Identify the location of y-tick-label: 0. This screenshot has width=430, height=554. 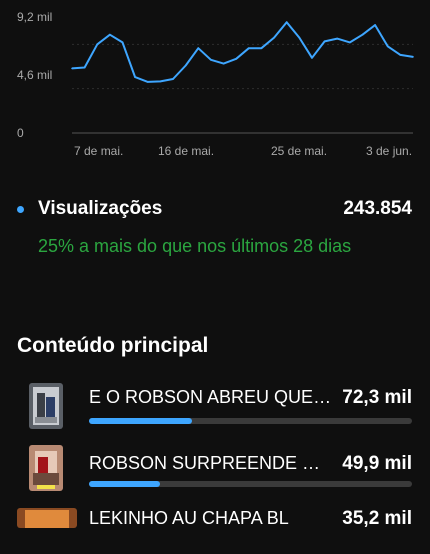
(20, 133).